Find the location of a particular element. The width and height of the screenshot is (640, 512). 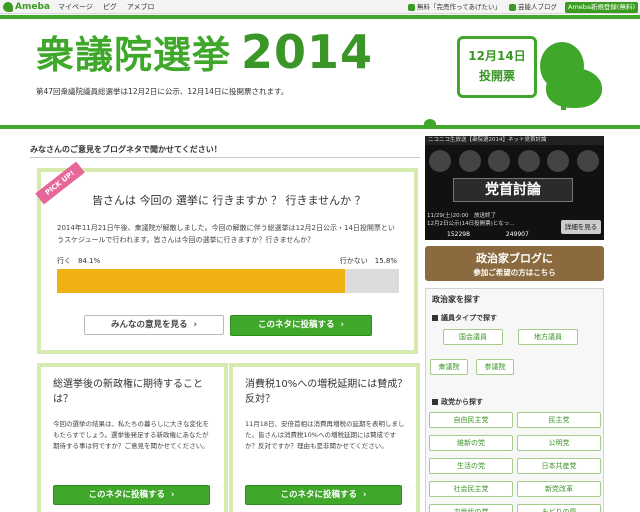

vote-date-label: 投開票 is located at coordinates (496, 76).